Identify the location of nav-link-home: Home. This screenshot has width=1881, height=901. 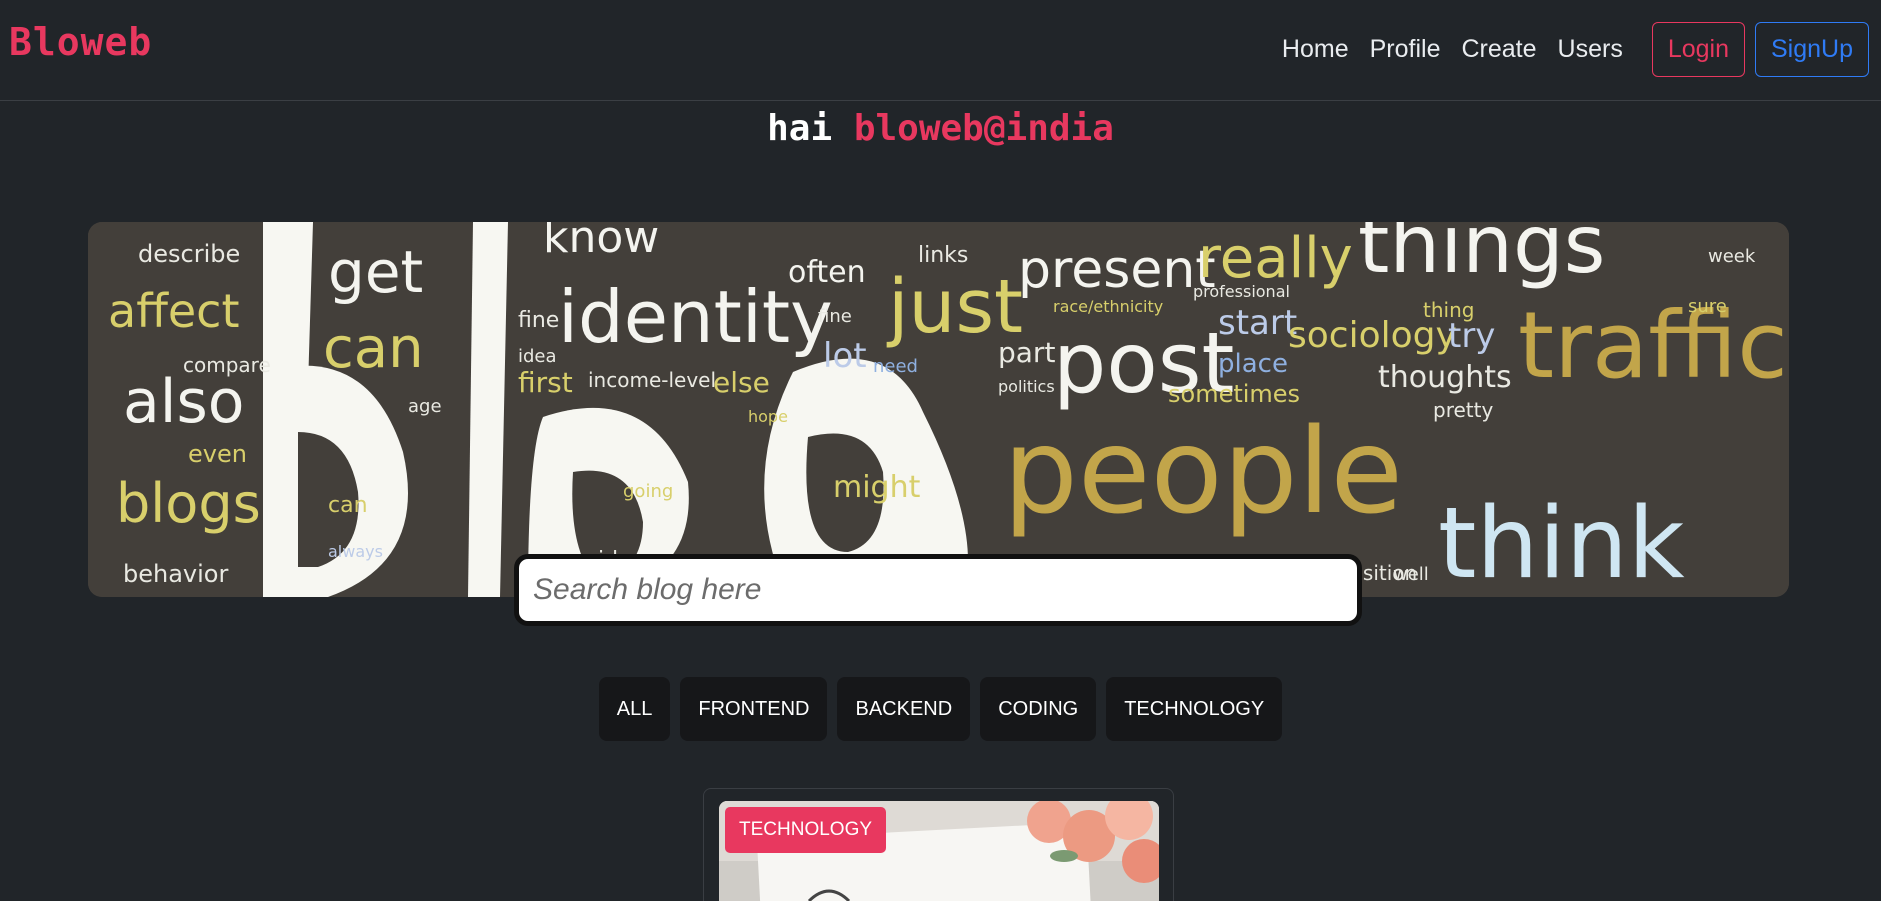
(1315, 49).